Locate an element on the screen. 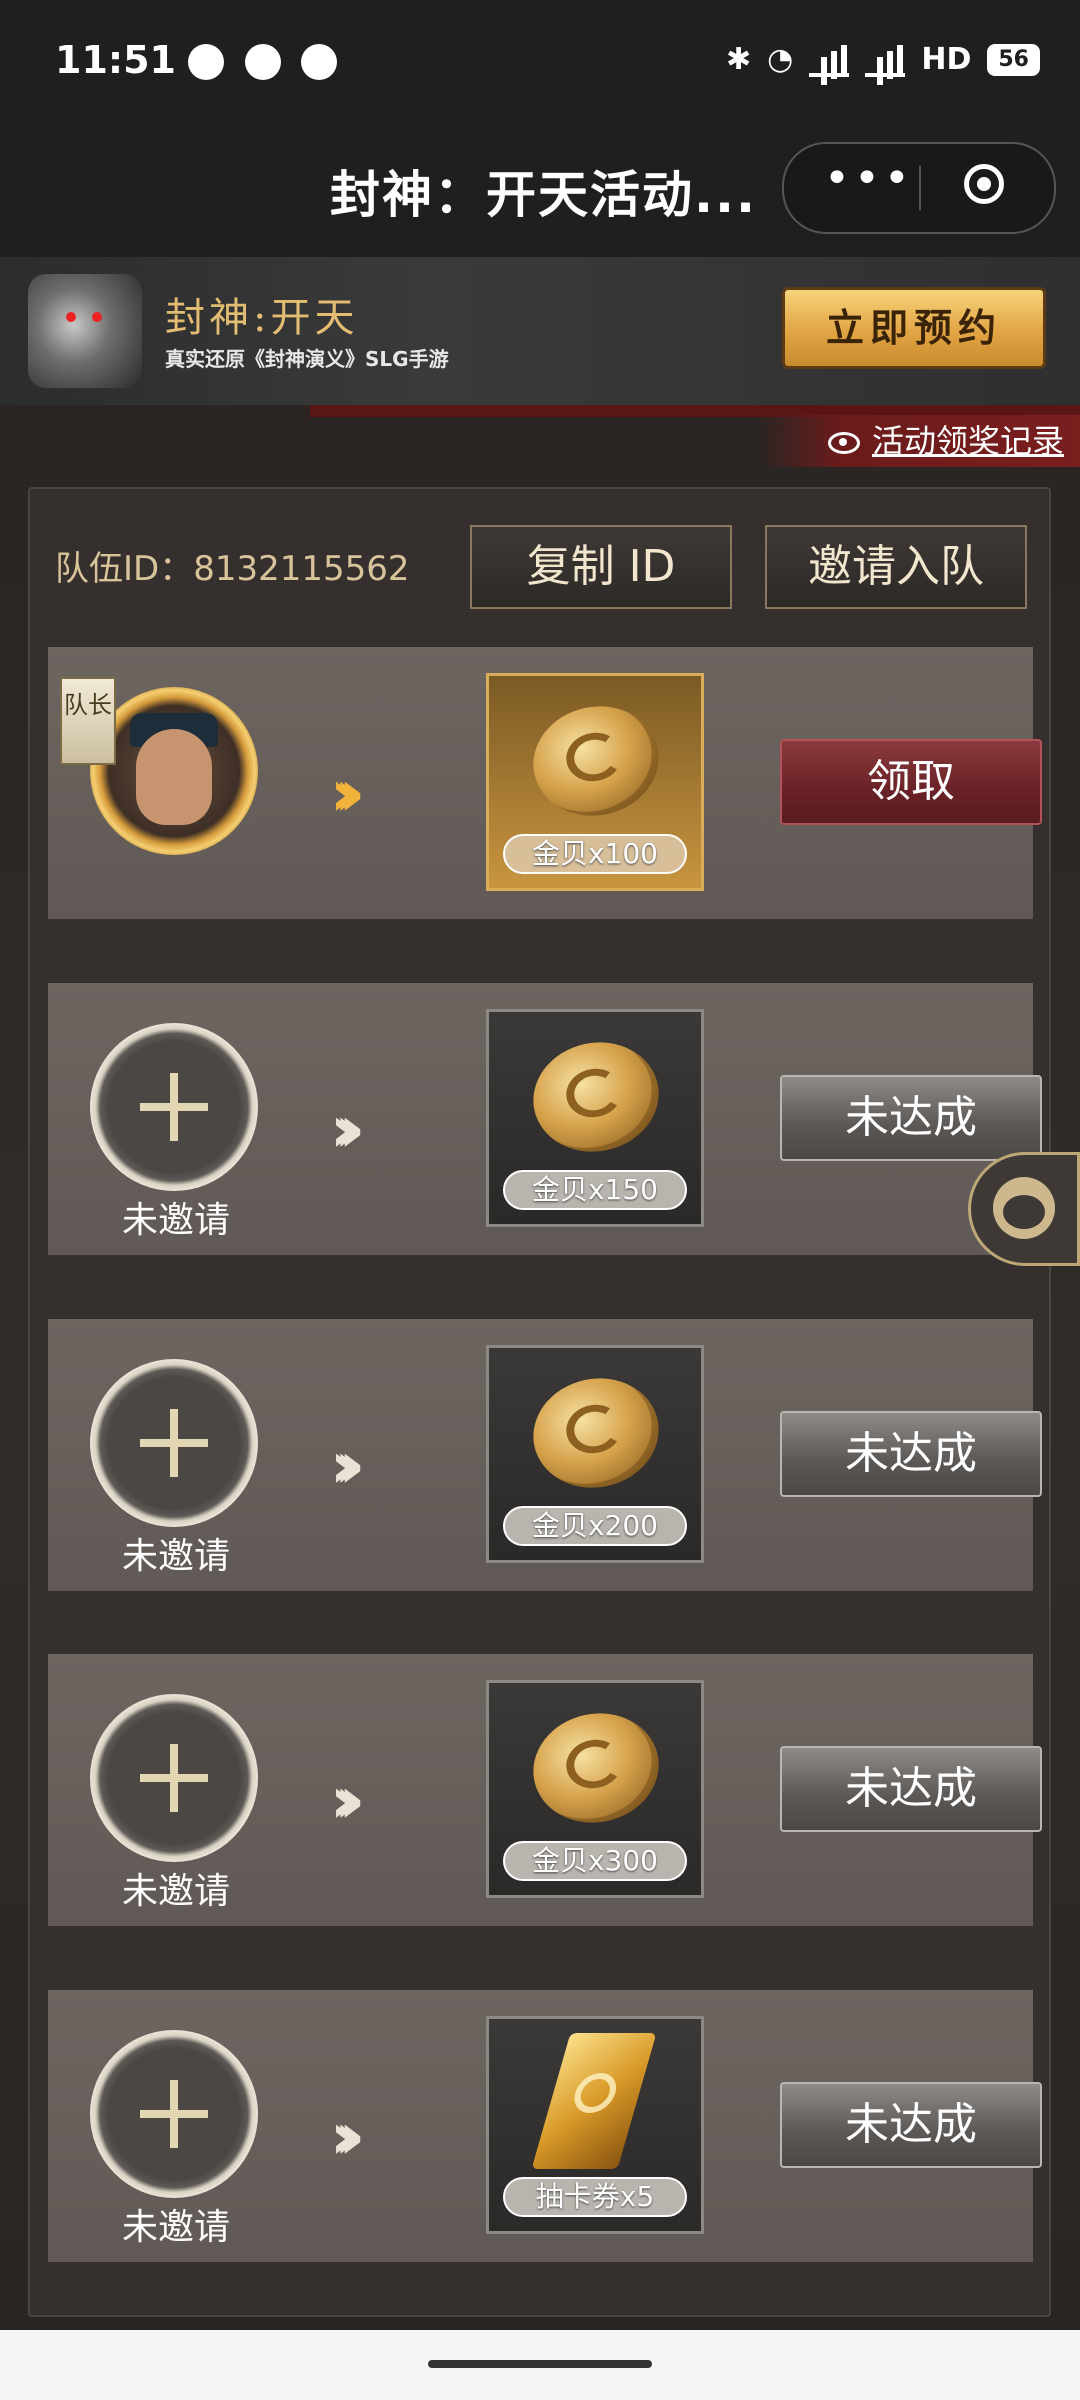 This screenshot has height=2400, width=1080. reward-label: 金贝x150 is located at coordinates (595, 1190).